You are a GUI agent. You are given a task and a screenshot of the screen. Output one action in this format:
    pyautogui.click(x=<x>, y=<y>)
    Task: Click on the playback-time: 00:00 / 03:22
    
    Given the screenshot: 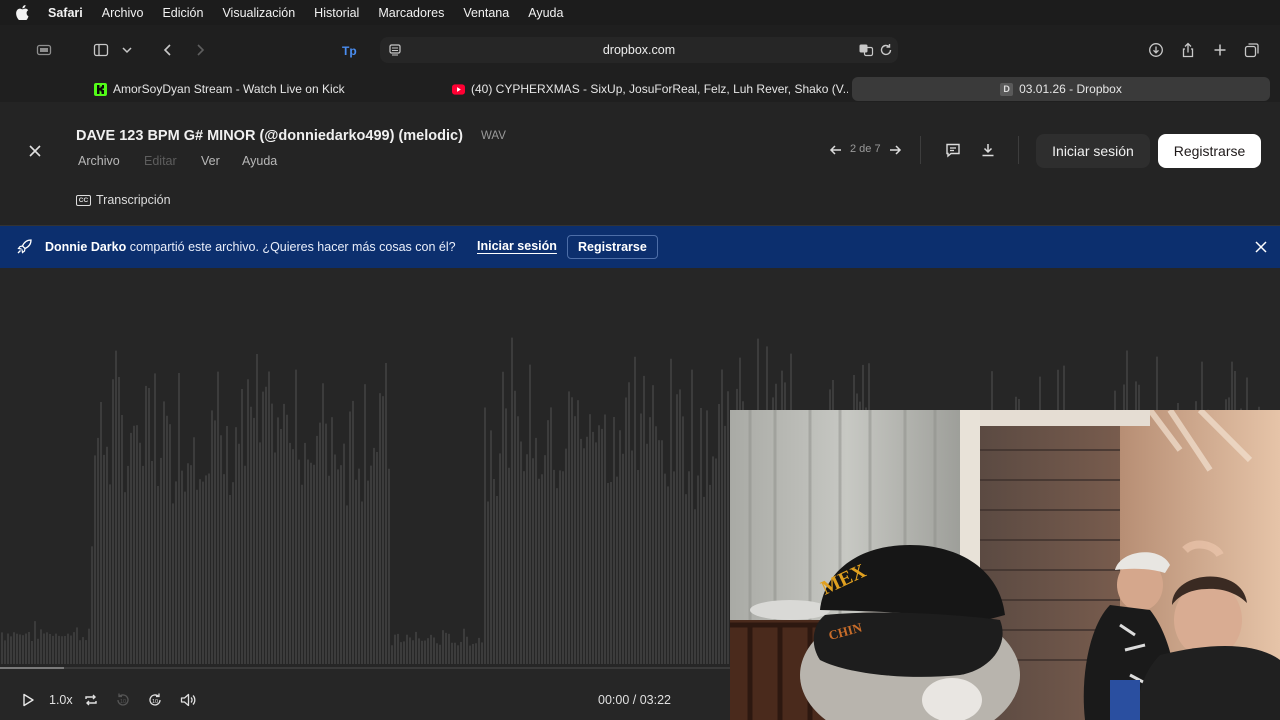 What is the action you would take?
    pyautogui.click(x=634, y=700)
    